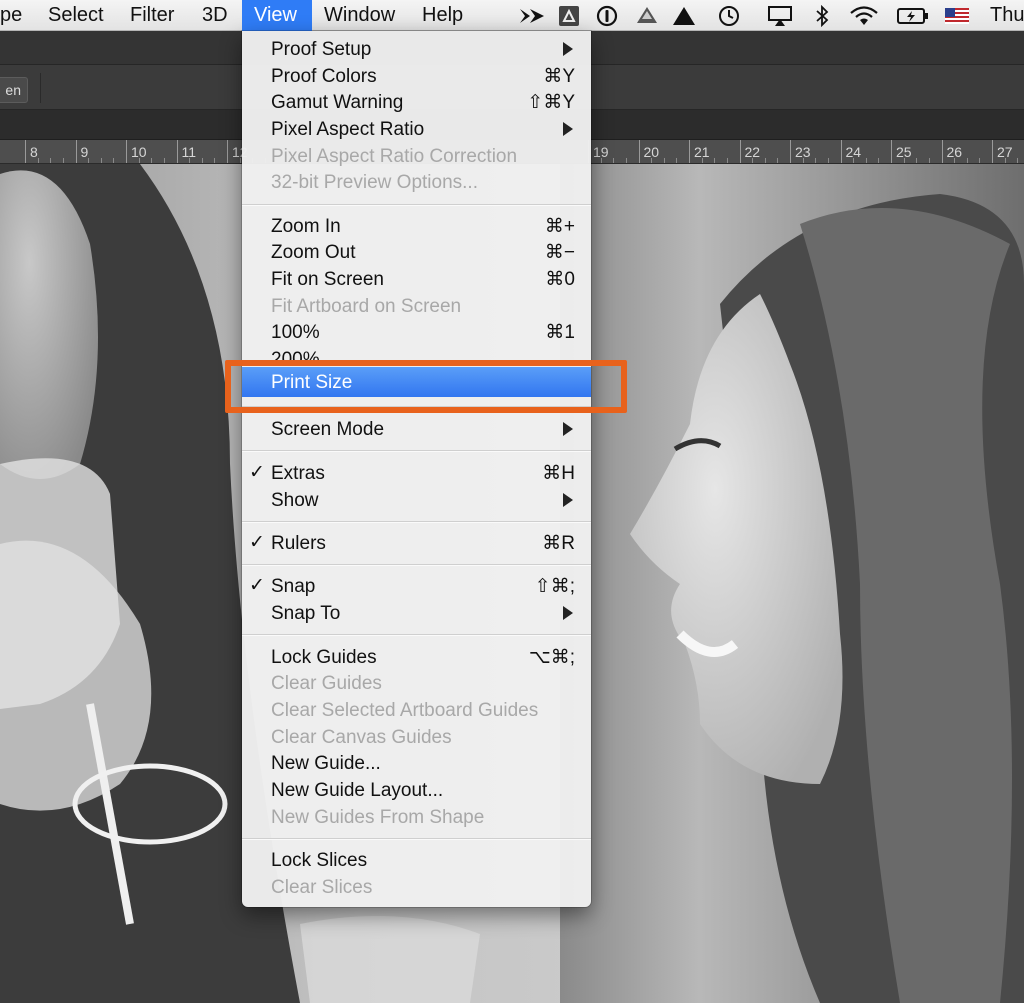  Describe the element at coordinates (416, 816) in the screenshot. I see `menu-item-new-guides-from-shape: New Guides From Shape` at that location.